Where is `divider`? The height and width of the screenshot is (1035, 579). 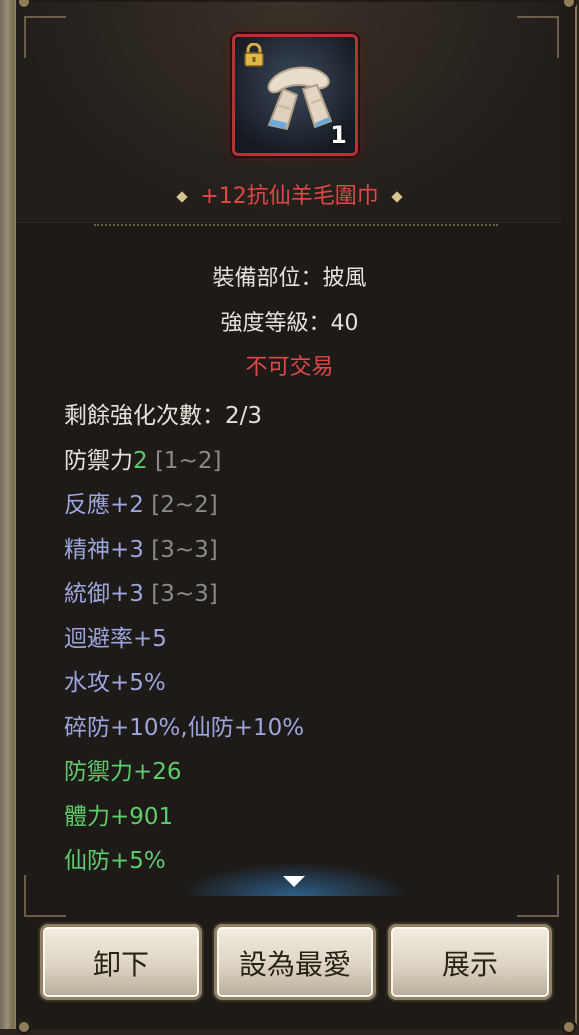 divider is located at coordinates (296, 225).